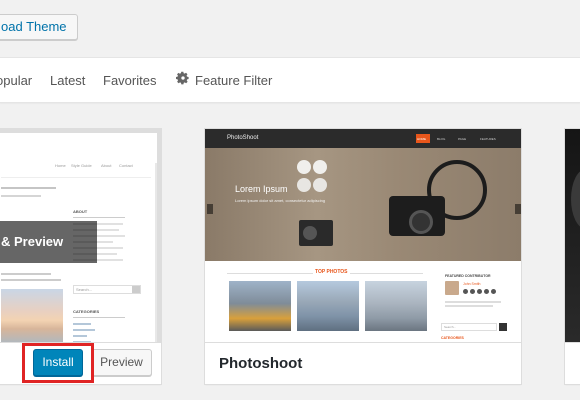 The height and width of the screenshot is (400, 580). Describe the element at coordinates (81, 165) in the screenshot. I see `mini-nav-item: Style Guide` at that location.